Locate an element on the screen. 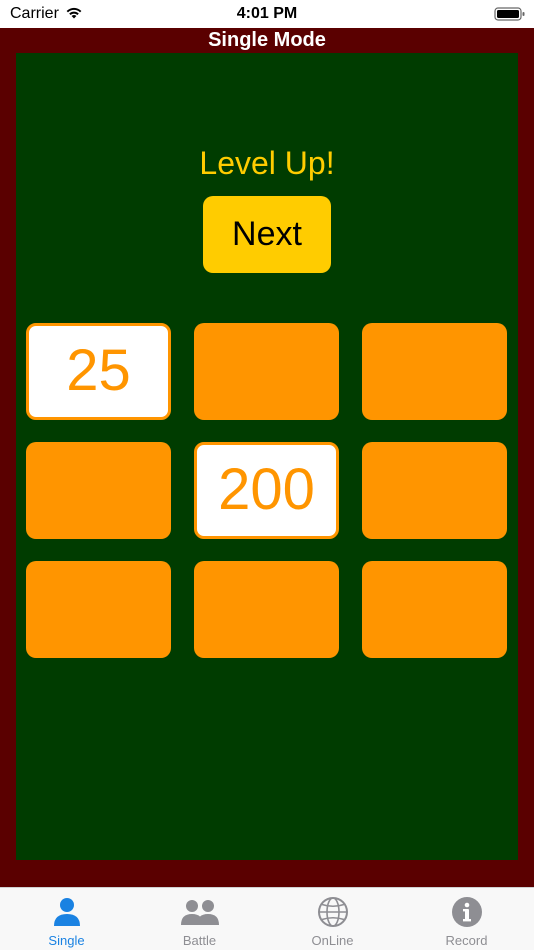 The height and width of the screenshot is (950, 534). people-icon is located at coordinates (200, 912).